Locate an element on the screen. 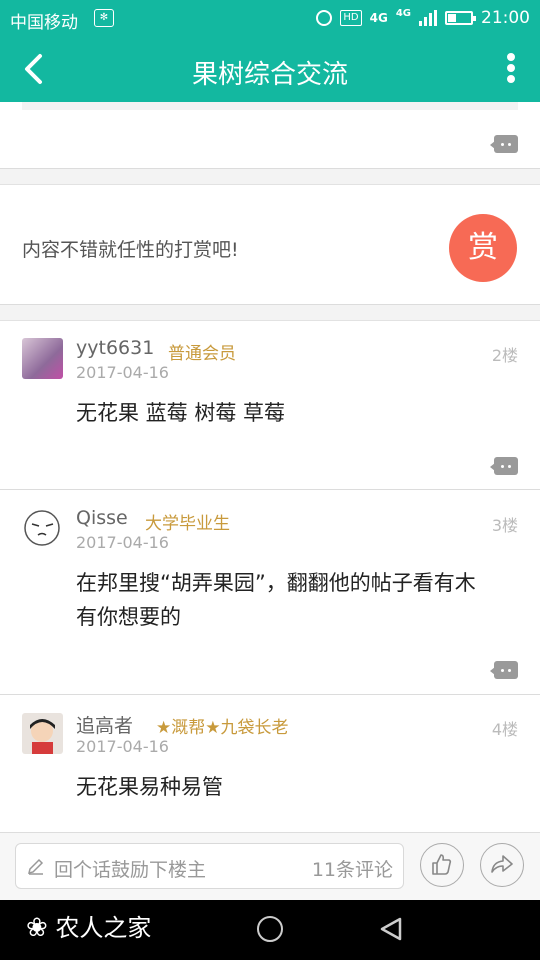 The width and height of the screenshot is (540, 960). member-badge: ★溉帮★九袋长老 is located at coordinates (222, 728).